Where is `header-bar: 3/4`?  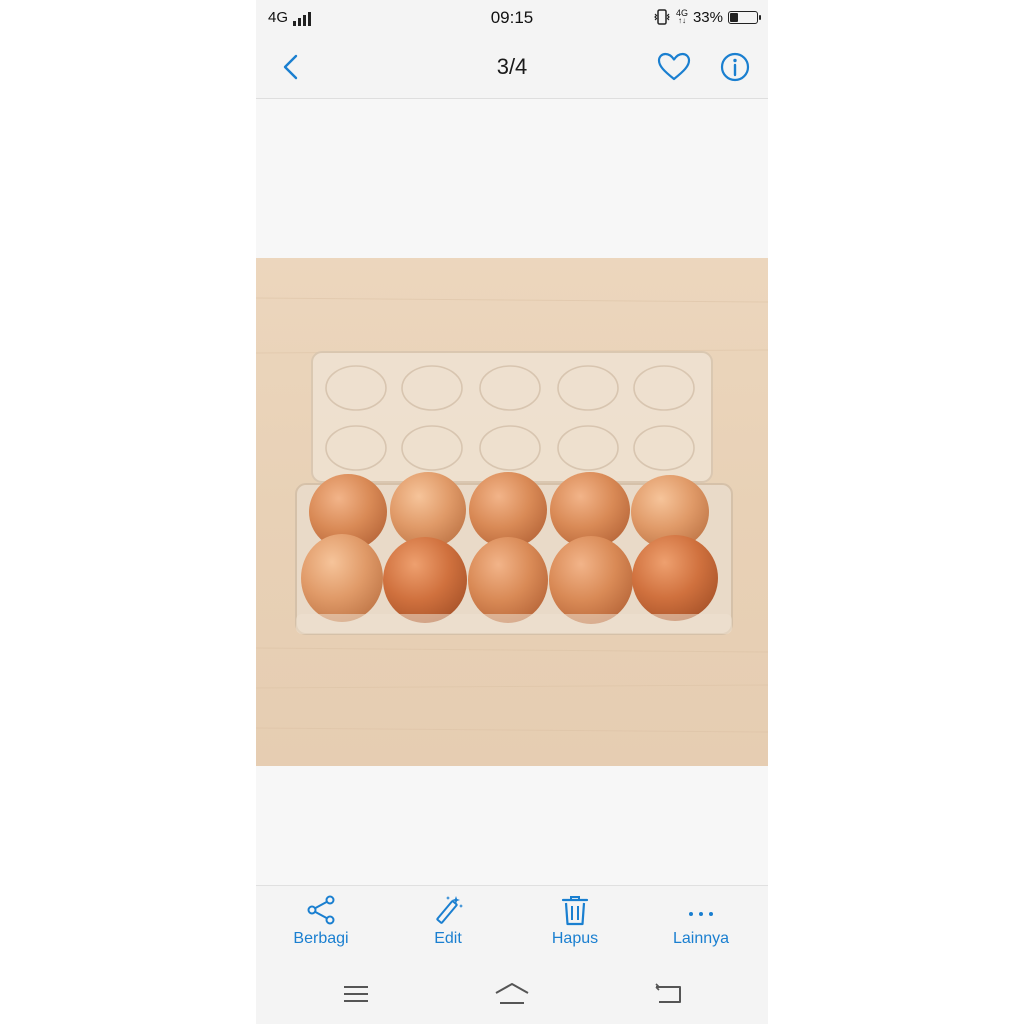
header-bar: 3/4 is located at coordinates (512, 67).